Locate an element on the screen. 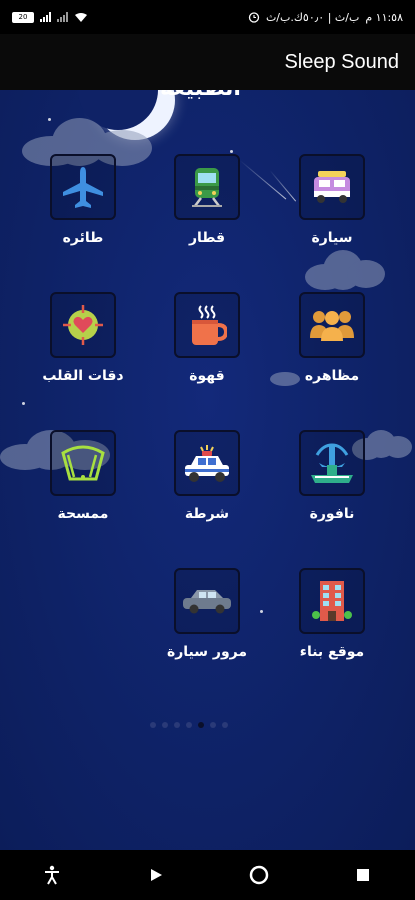 Image resolution: width=415 pixels, height=900 pixels. home-circle-icon is located at coordinates (259, 875).